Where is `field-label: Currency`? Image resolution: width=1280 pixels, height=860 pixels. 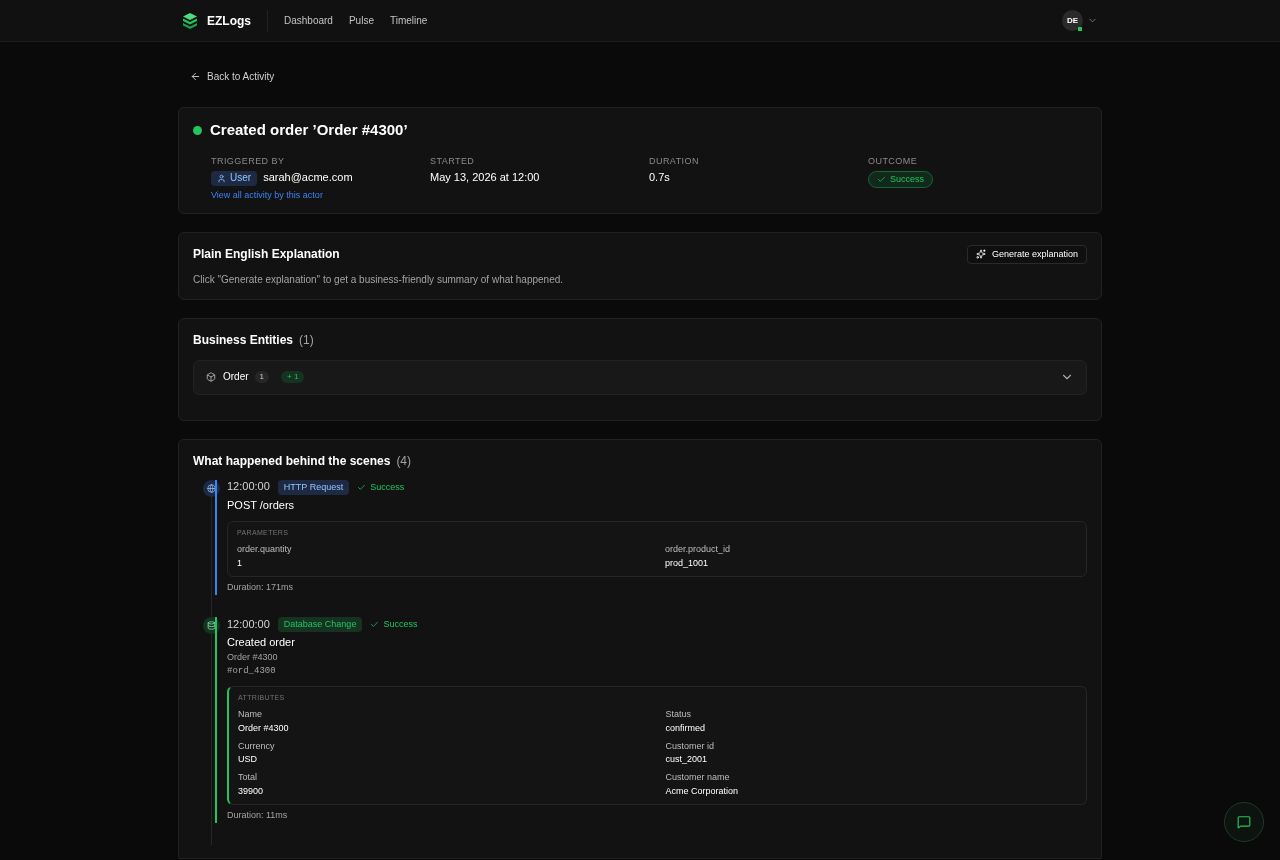
field-label: Currency is located at coordinates (257, 746).